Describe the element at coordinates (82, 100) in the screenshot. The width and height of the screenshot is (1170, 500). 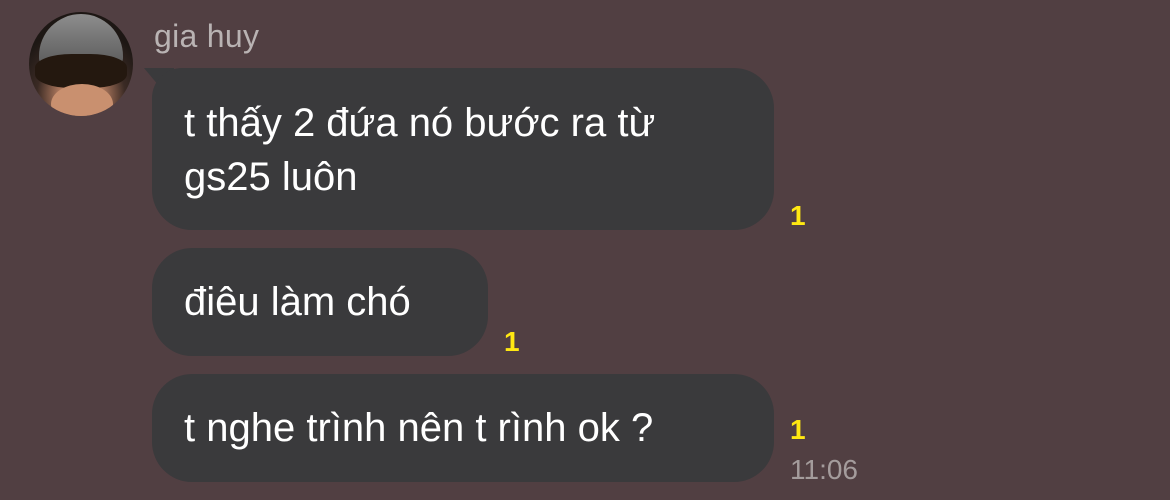
I see `avatar-face` at that location.